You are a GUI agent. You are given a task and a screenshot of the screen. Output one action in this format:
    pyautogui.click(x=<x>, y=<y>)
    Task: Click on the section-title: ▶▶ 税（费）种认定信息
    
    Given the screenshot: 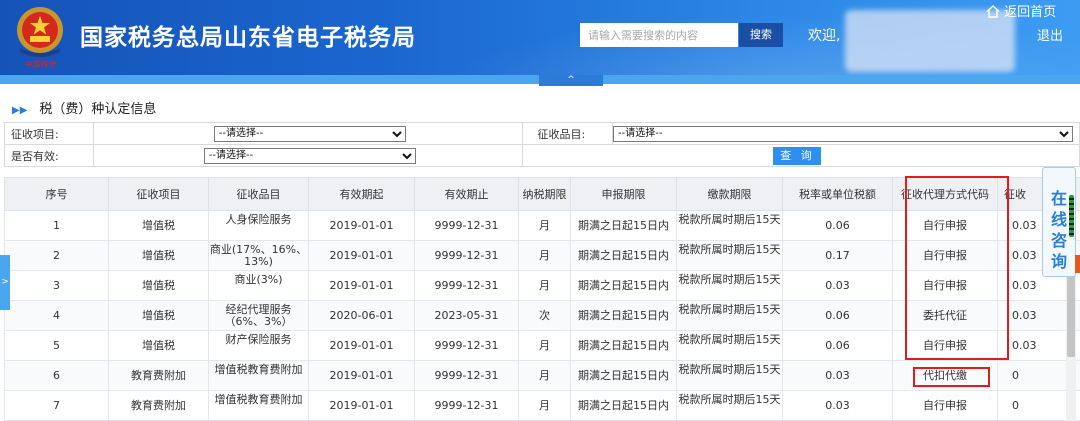 What is the action you would take?
    pyautogui.click(x=84, y=107)
    